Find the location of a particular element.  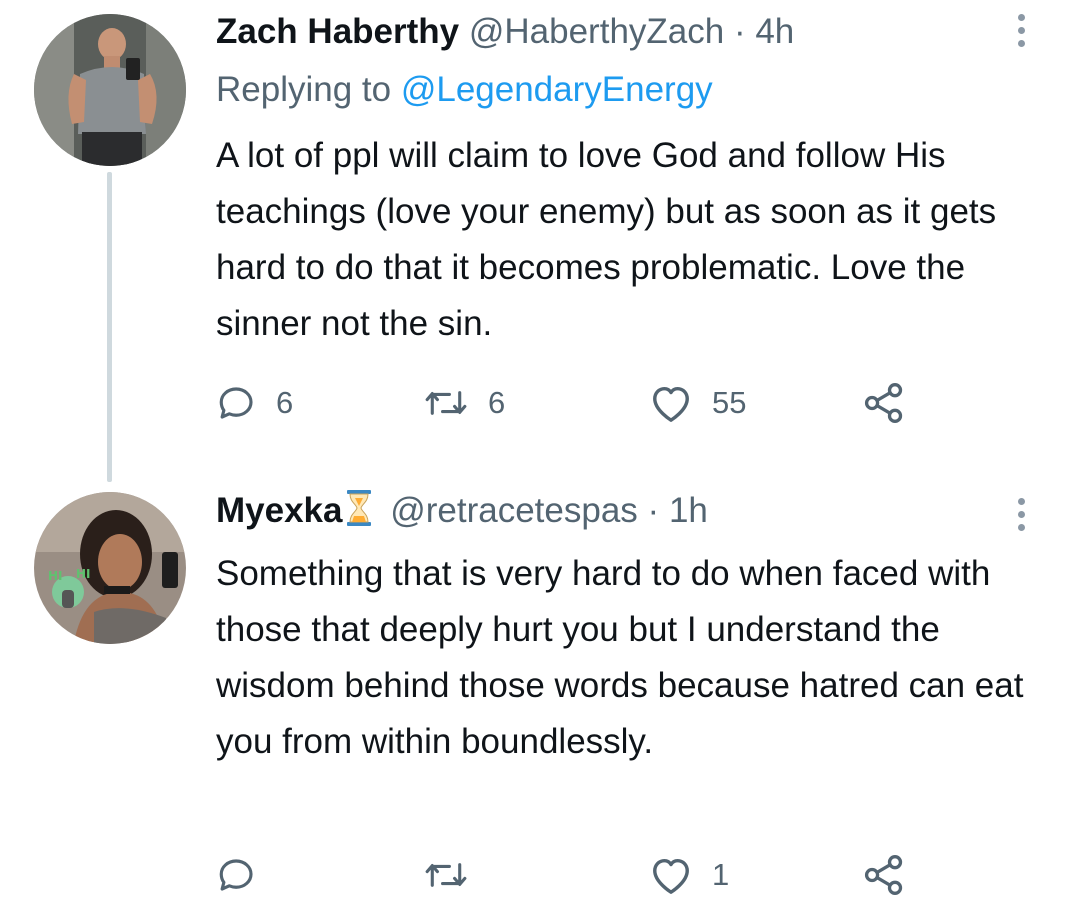

tweet-header: Zach Haberthy @HaberthyZach · 4h is located at coordinates (505, 32).